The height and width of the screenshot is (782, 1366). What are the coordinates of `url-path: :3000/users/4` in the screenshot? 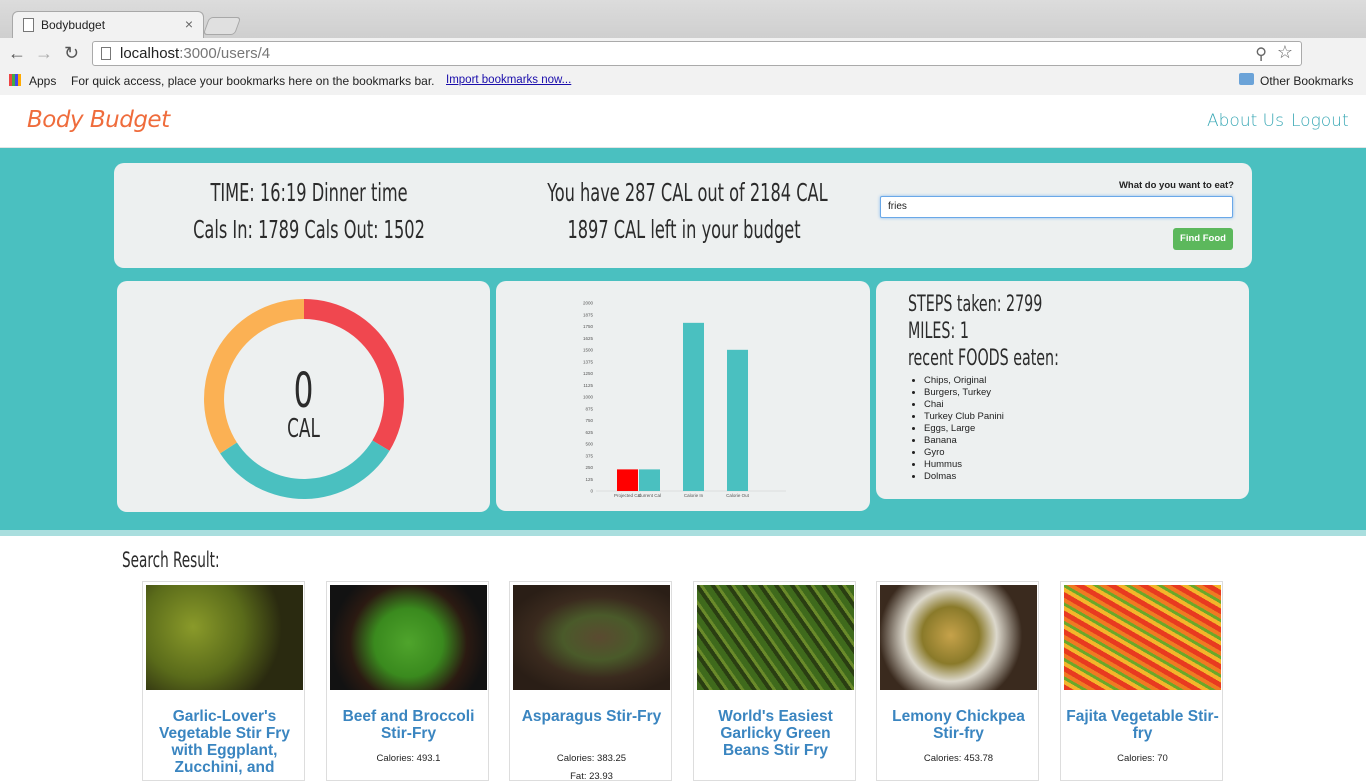 It's located at (225, 53).